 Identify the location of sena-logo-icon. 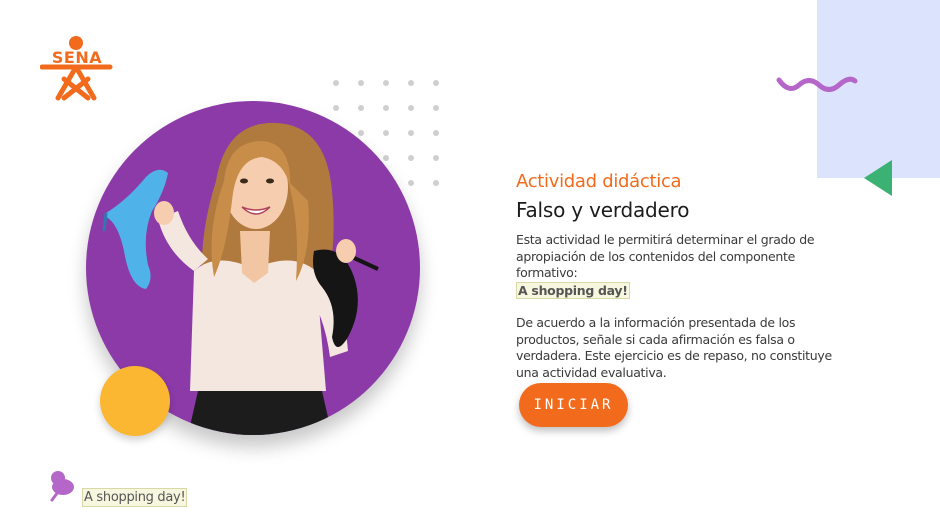
(76, 68).